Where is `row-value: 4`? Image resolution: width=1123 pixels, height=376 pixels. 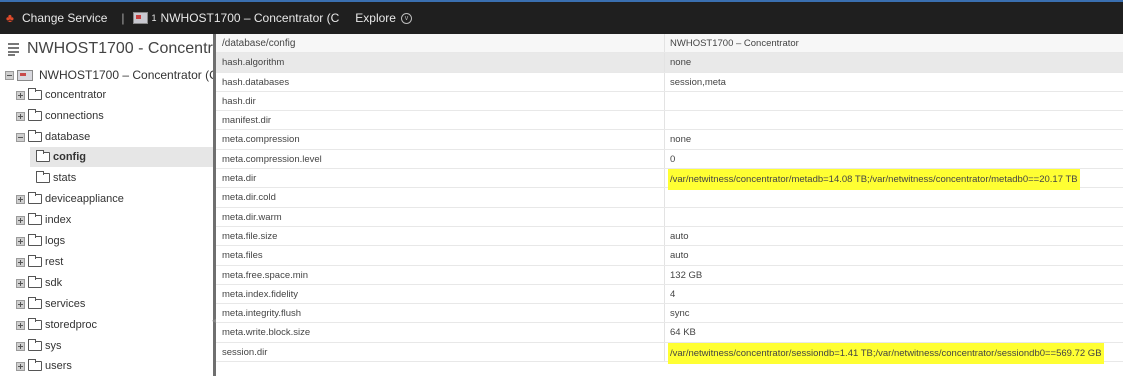 row-value: 4 is located at coordinates (672, 294).